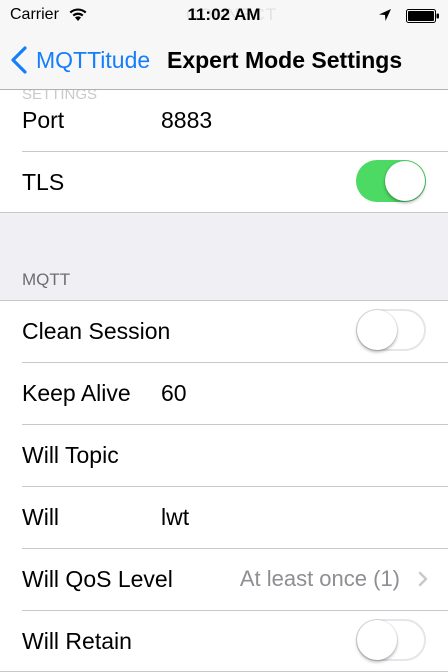 The width and height of the screenshot is (448, 672). What do you see at coordinates (19, 60) in the screenshot?
I see `chevron-left-icon` at bounding box center [19, 60].